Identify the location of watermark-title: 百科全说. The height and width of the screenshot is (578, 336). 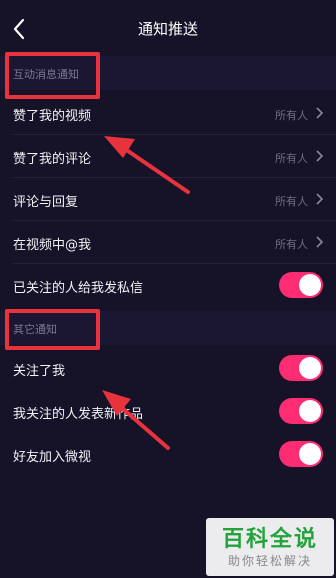
(269, 539).